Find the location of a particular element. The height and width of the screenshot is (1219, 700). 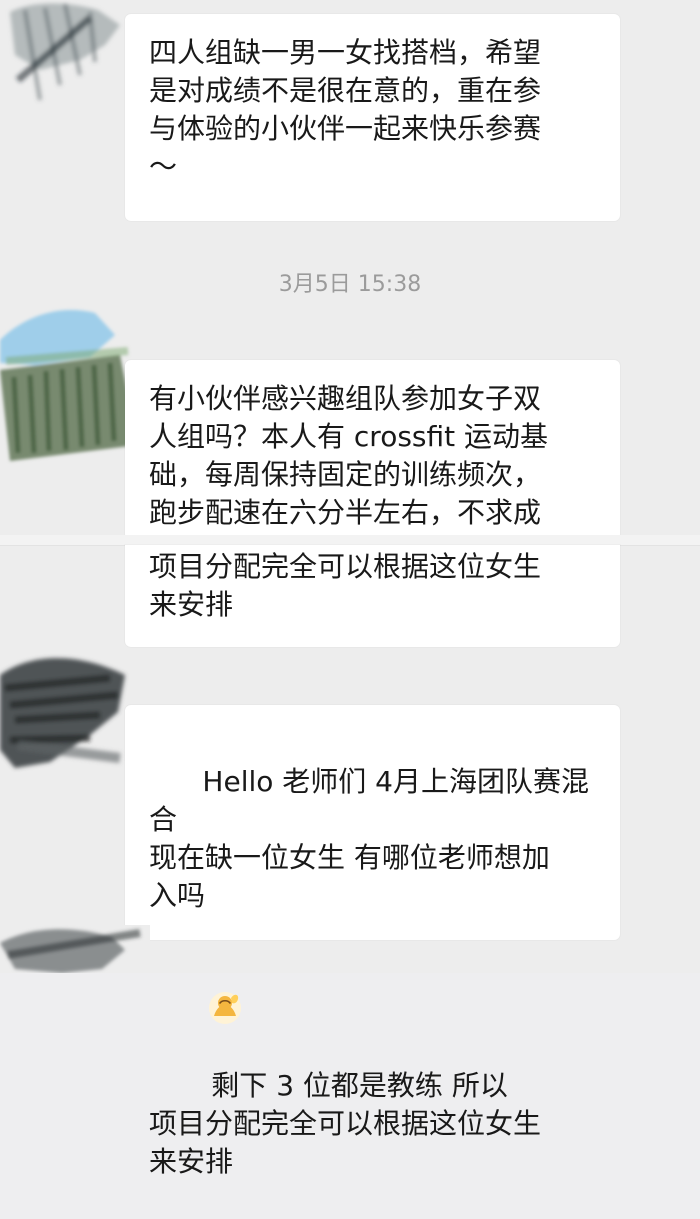

message-bubble: 项目分配完全可以根据这位女生 来安排 is located at coordinates (372, 596).